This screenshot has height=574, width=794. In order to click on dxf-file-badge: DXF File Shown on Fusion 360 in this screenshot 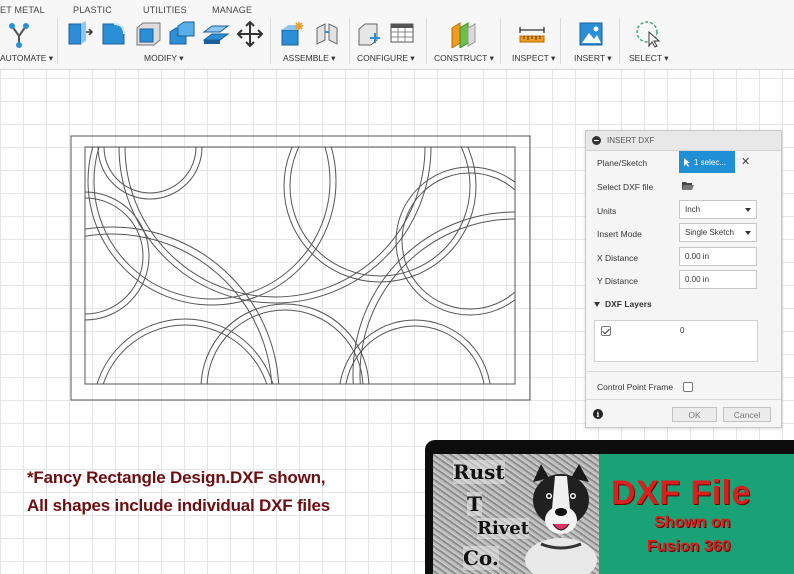, I will do `click(696, 514)`.